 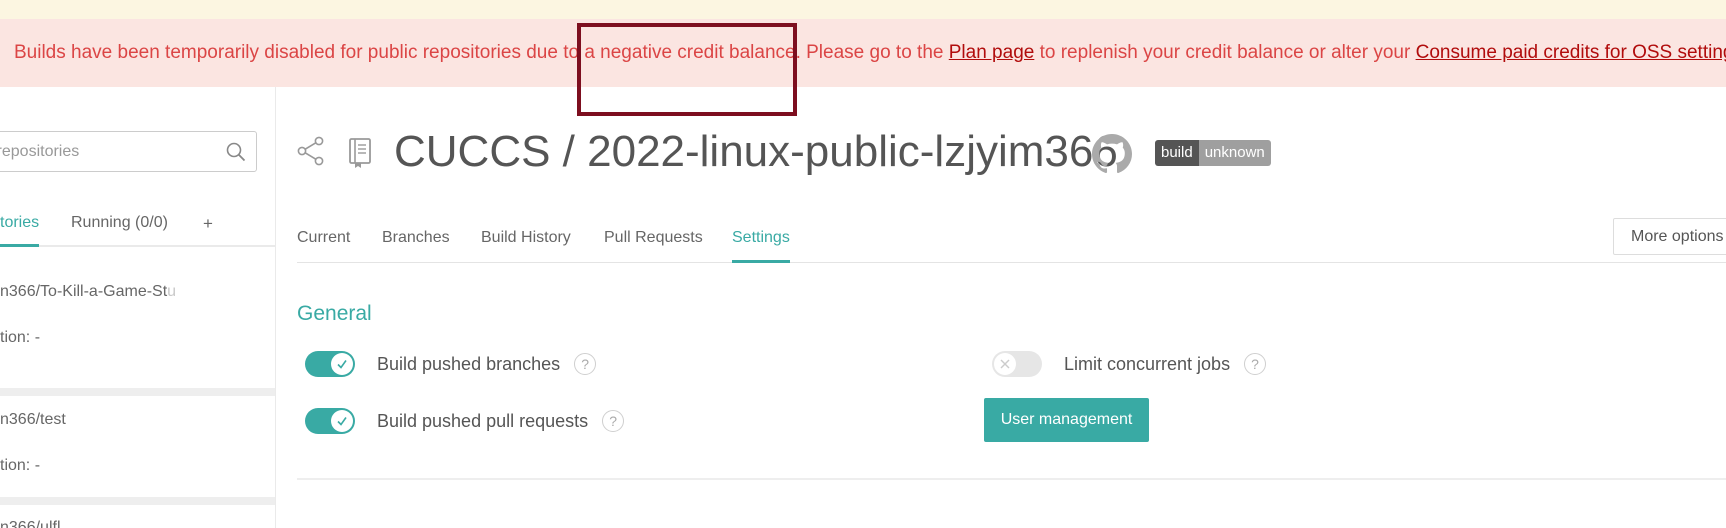 What do you see at coordinates (653, 245) in the screenshot?
I see `tab-pull-requests: Pull Requests` at bounding box center [653, 245].